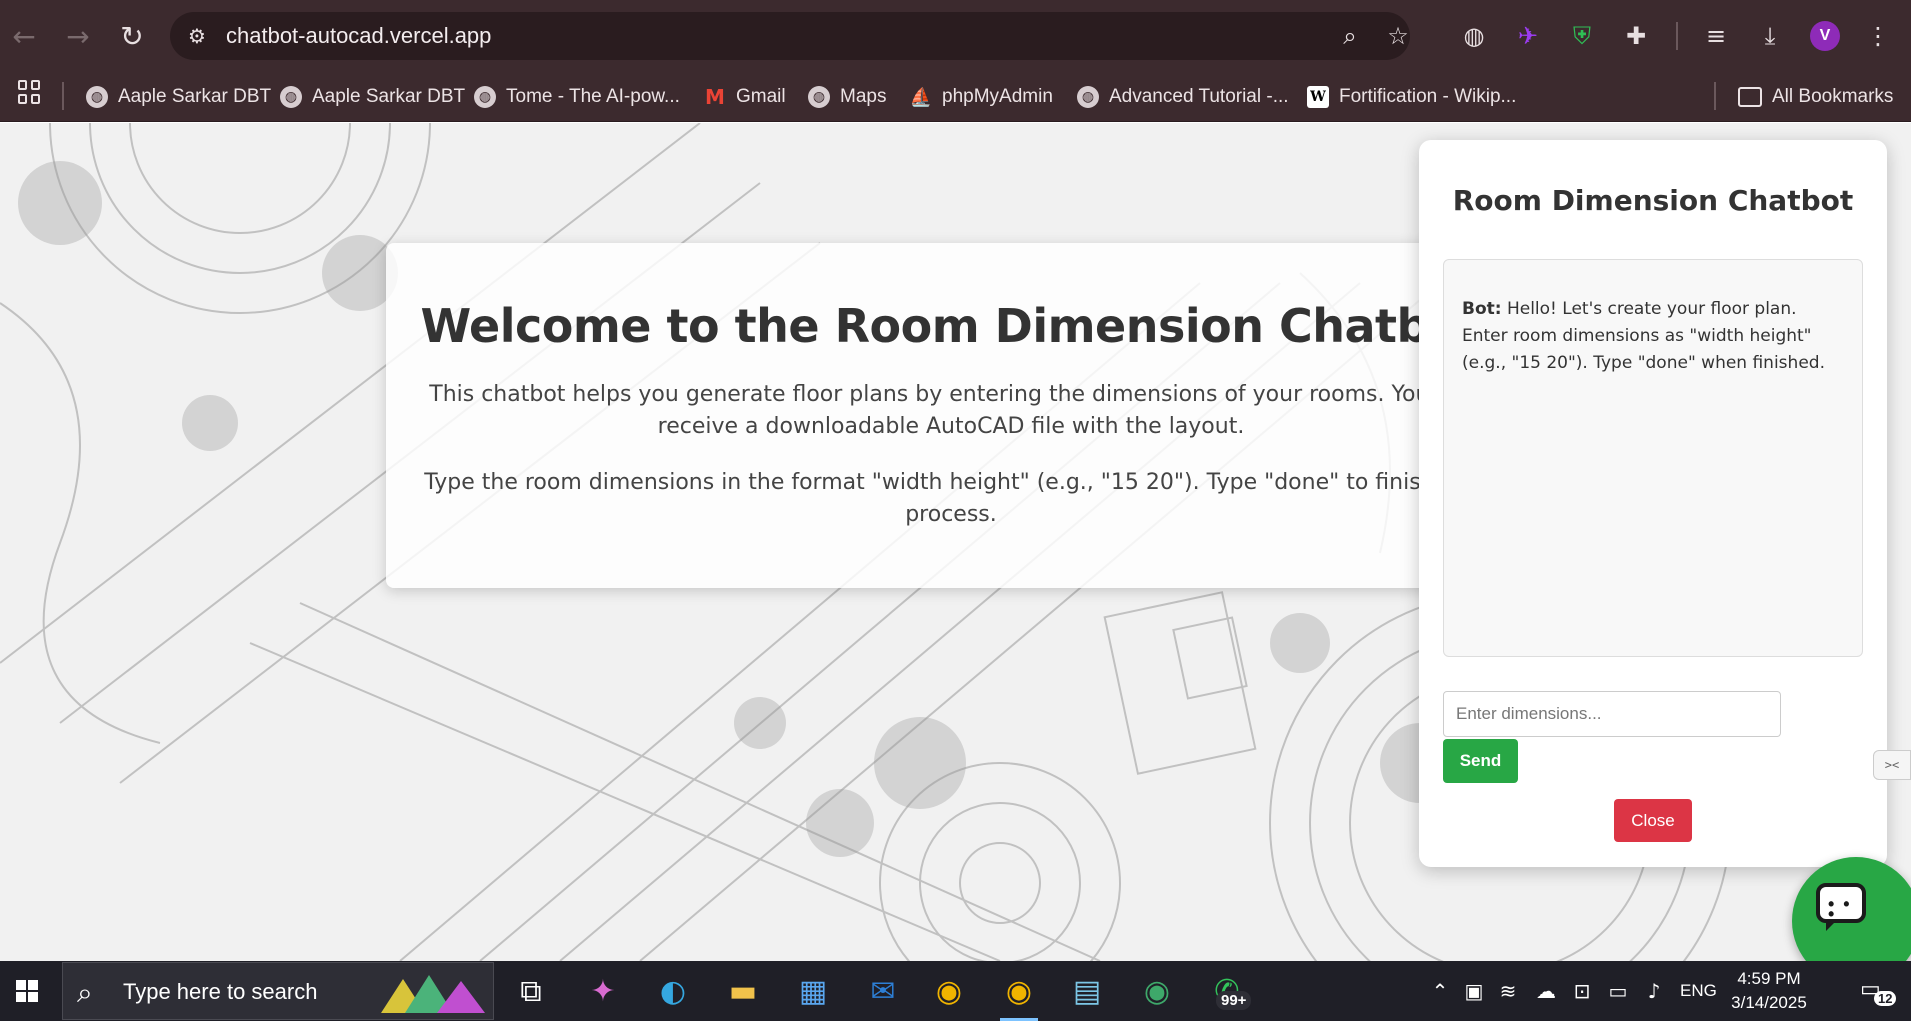  I want to click on wikipedia-icon: W, so click(1318, 97).